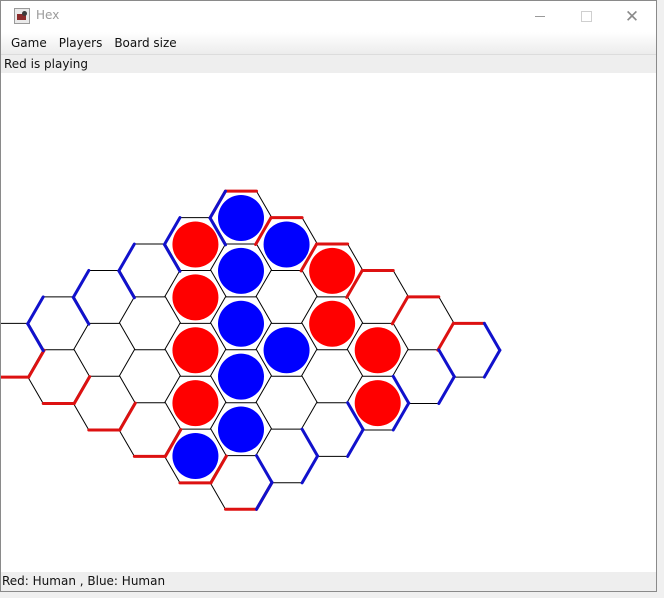 The height and width of the screenshot is (598, 664). I want to click on maximize-icon, so click(586, 16).